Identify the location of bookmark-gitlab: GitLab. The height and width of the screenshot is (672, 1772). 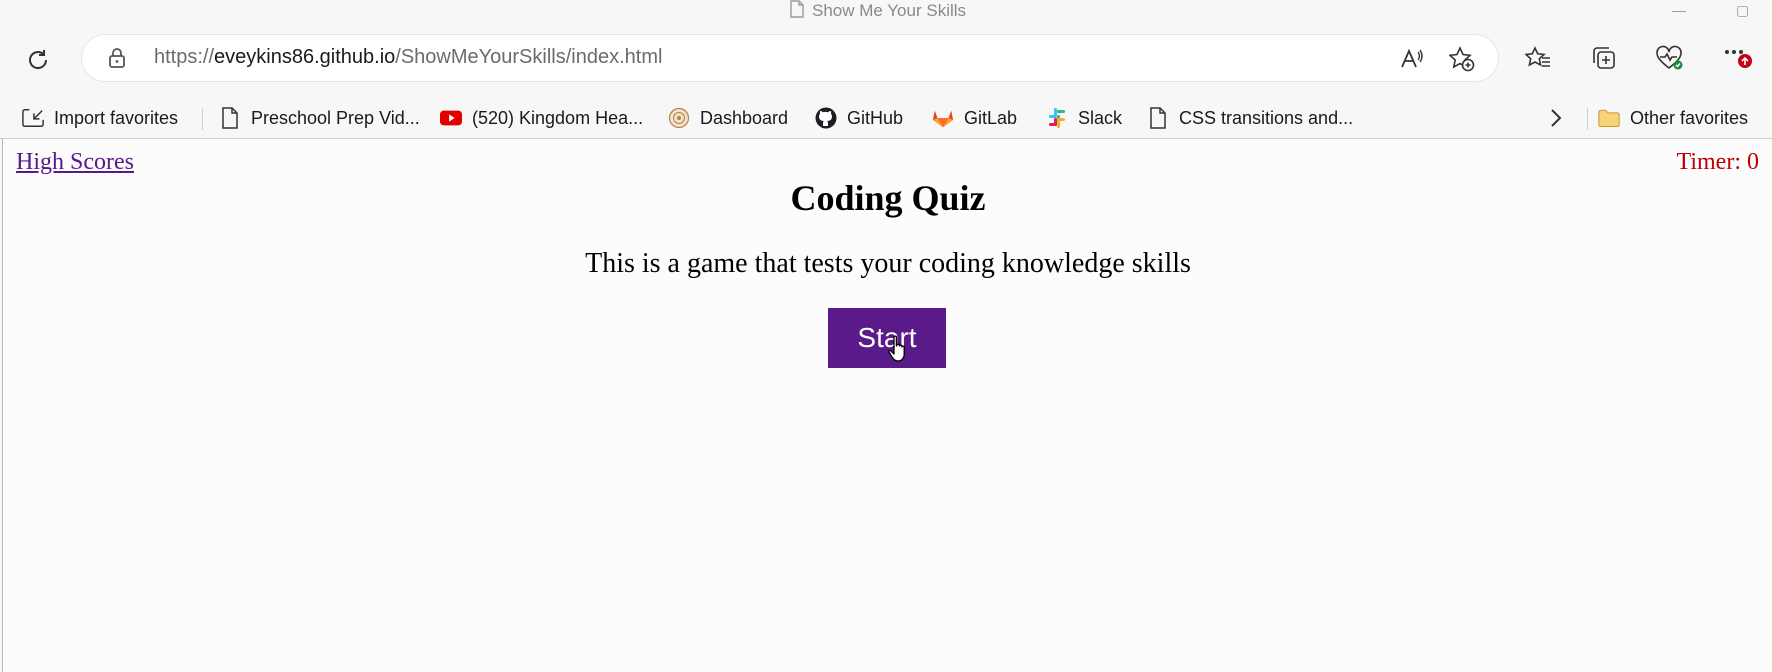
(974, 118).